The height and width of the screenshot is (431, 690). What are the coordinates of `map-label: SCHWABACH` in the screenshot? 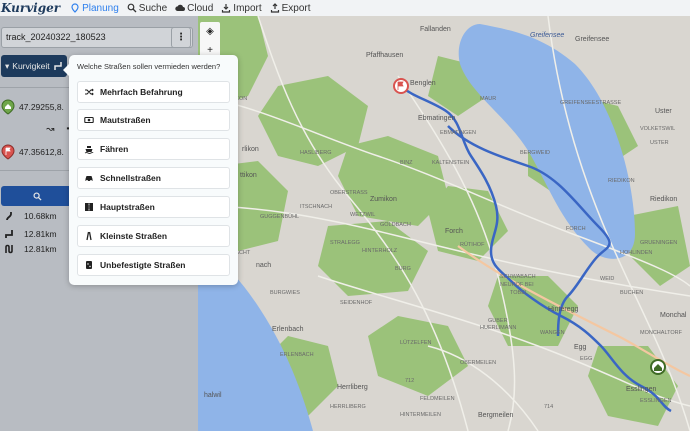 It's located at (518, 277).